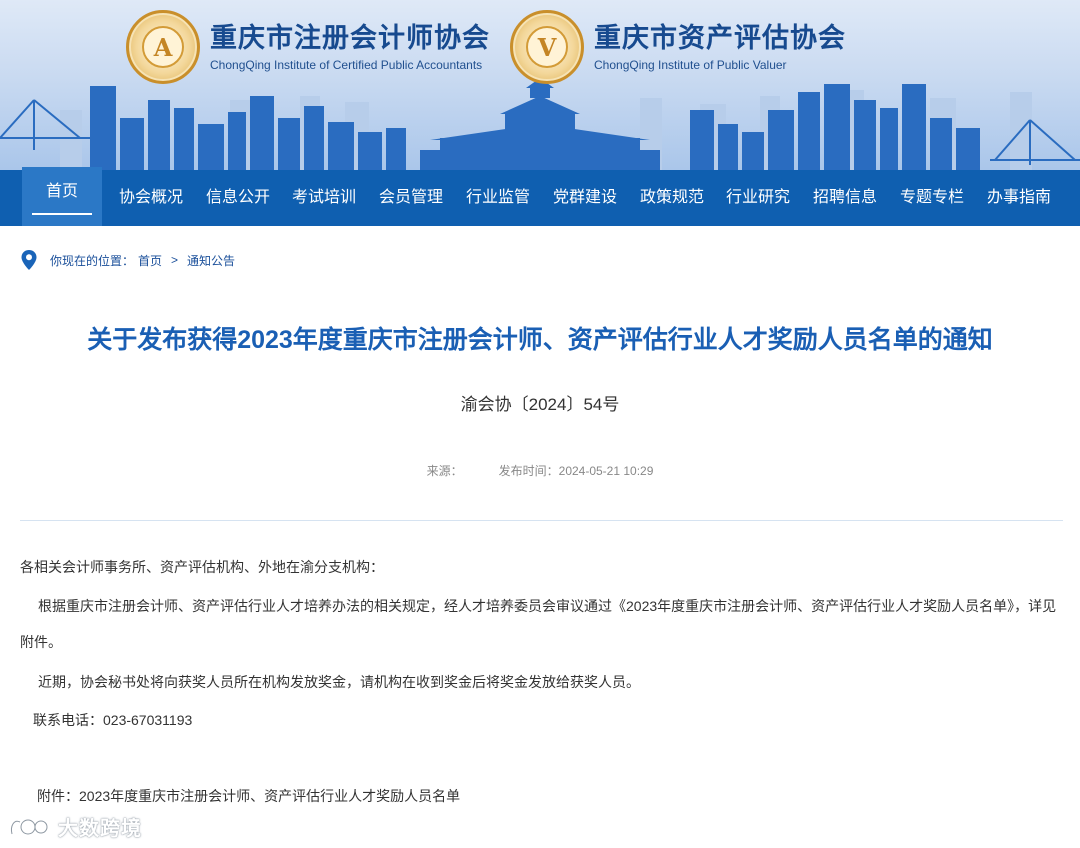  I want to click on attachment-label: 附件：, so click(58, 796).